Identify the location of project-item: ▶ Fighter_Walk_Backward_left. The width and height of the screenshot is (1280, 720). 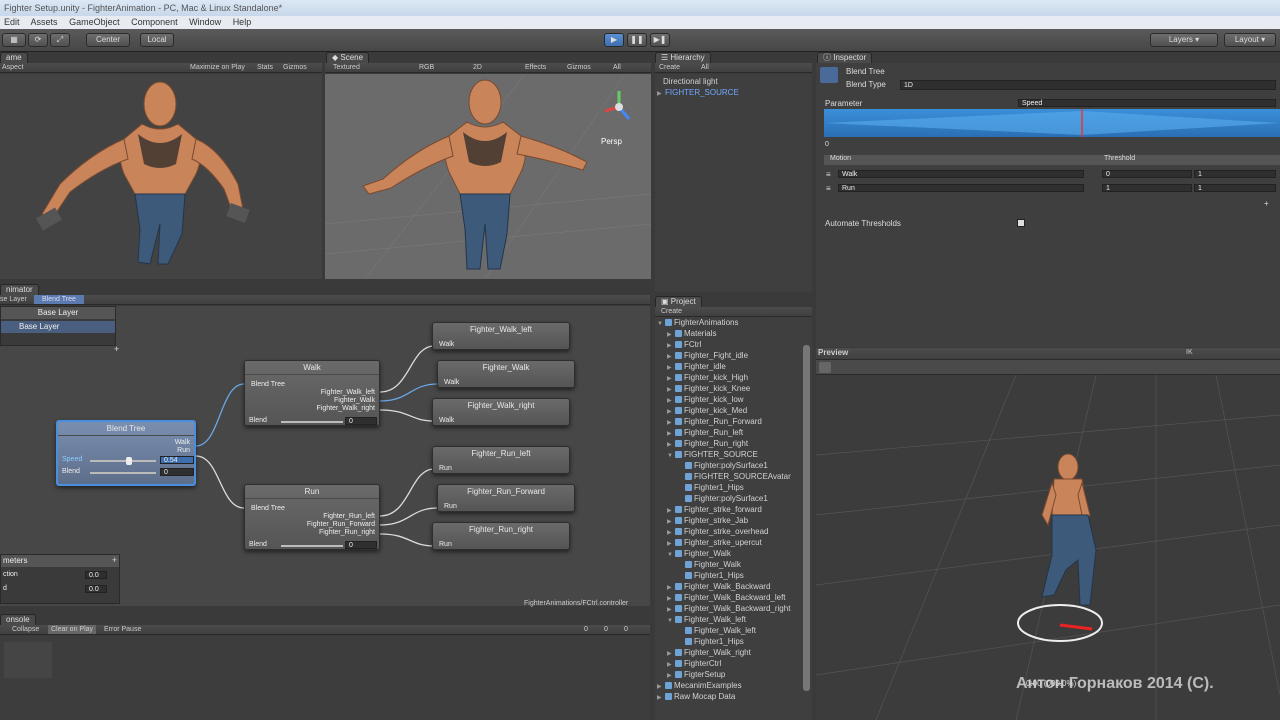
(726, 597).